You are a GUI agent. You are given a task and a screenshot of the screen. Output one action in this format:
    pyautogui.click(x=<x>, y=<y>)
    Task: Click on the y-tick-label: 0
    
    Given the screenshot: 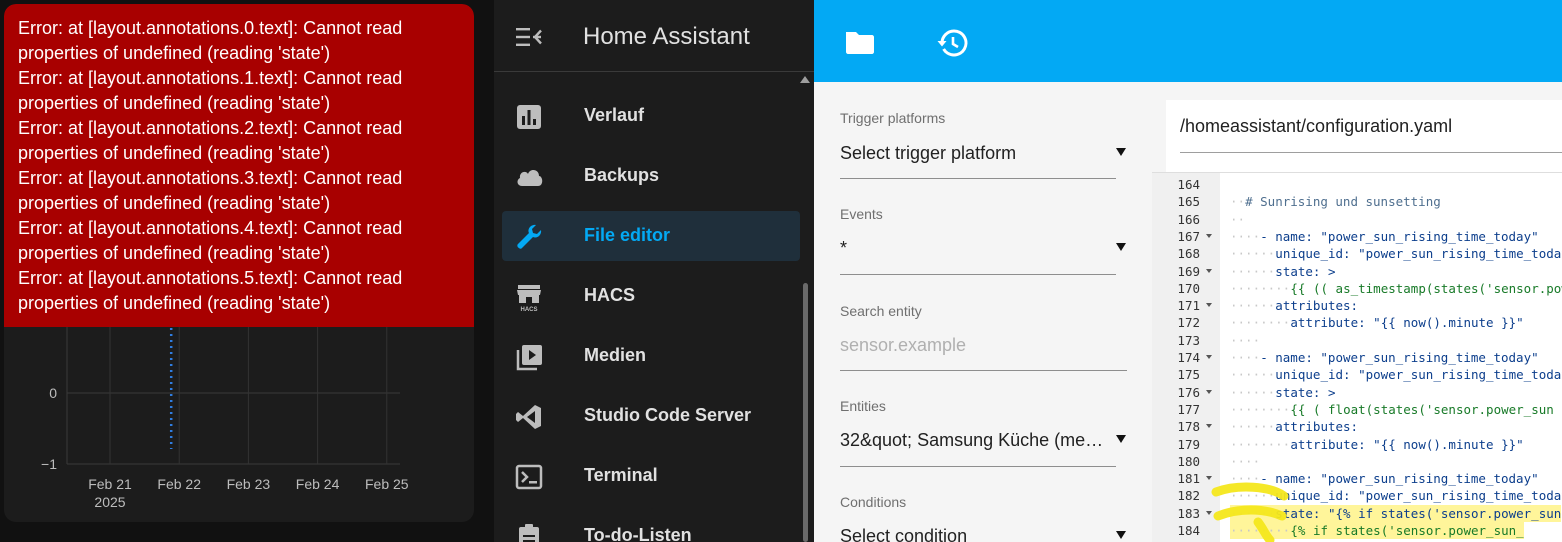 What is the action you would take?
    pyautogui.click(x=53, y=393)
    